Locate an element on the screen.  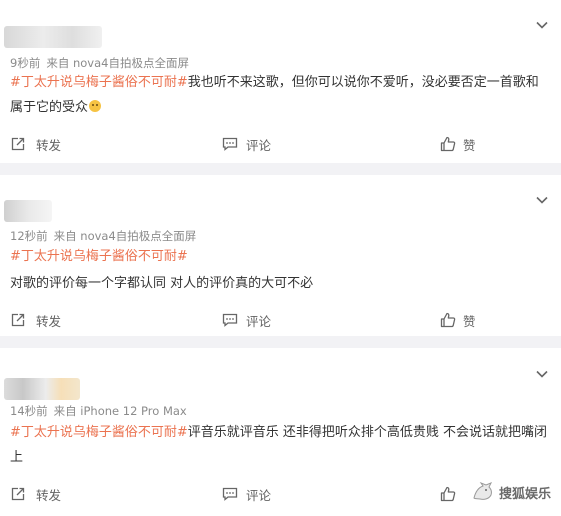
watermark: 搜狐娱乐 is located at coordinates (511, 492).